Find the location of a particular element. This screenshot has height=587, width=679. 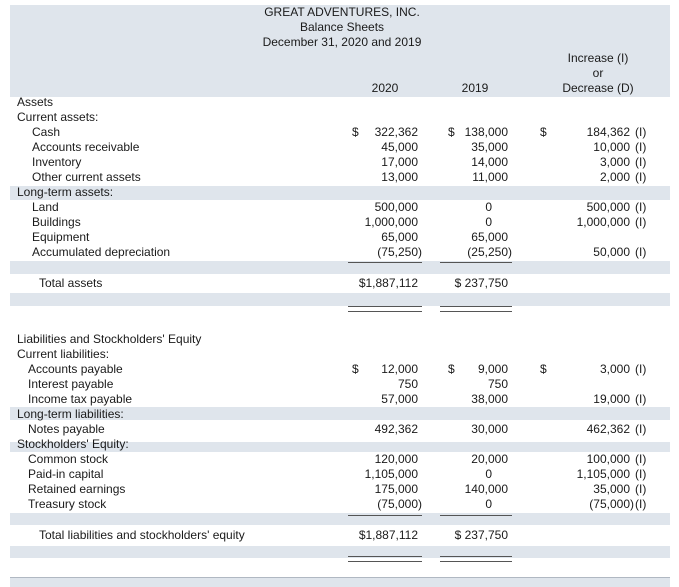

value-2020: 492,362 is located at coordinates (396, 429).